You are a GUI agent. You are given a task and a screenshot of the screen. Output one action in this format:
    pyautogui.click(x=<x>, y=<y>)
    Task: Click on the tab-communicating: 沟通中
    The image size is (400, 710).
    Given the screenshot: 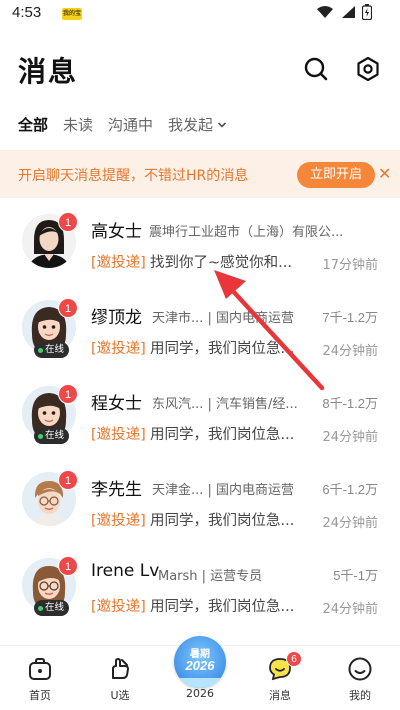 What is the action you would take?
    pyautogui.click(x=130, y=124)
    